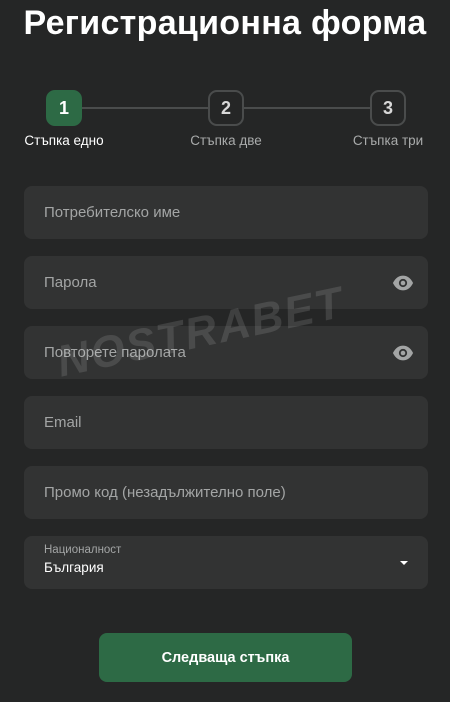  What do you see at coordinates (388, 140) in the screenshot?
I see `step-3-label: Стъпка три` at bounding box center [388, 140].